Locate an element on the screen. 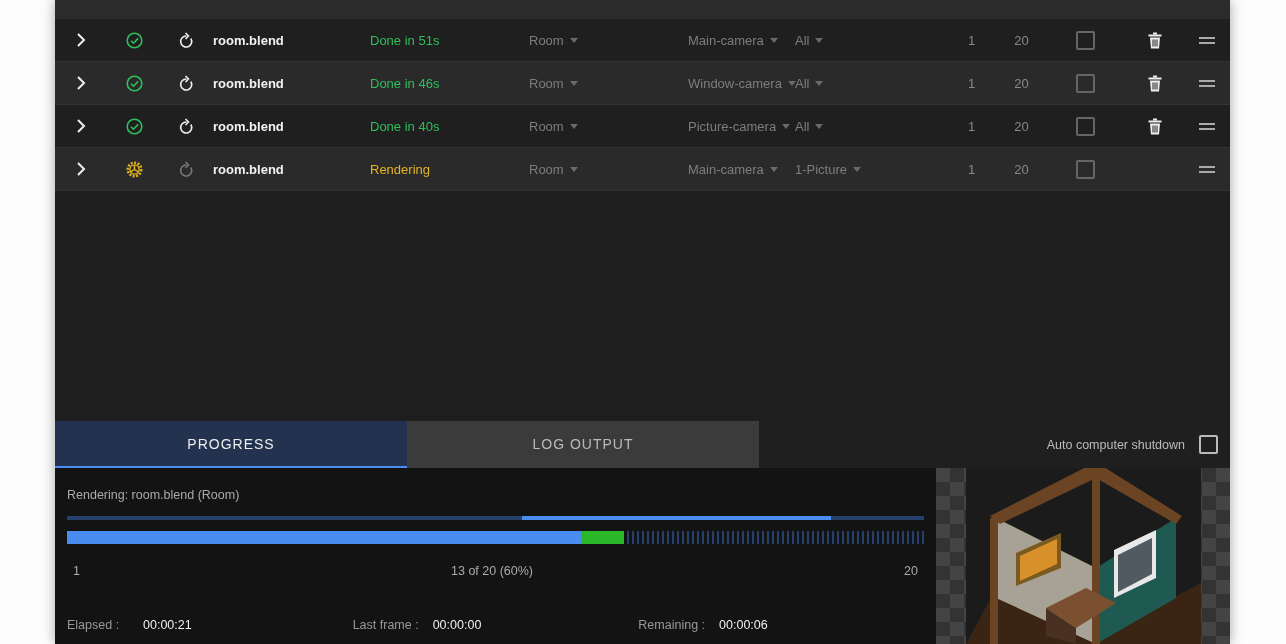  stat-value: 00:00:21 is located at coordinates (167, 625).